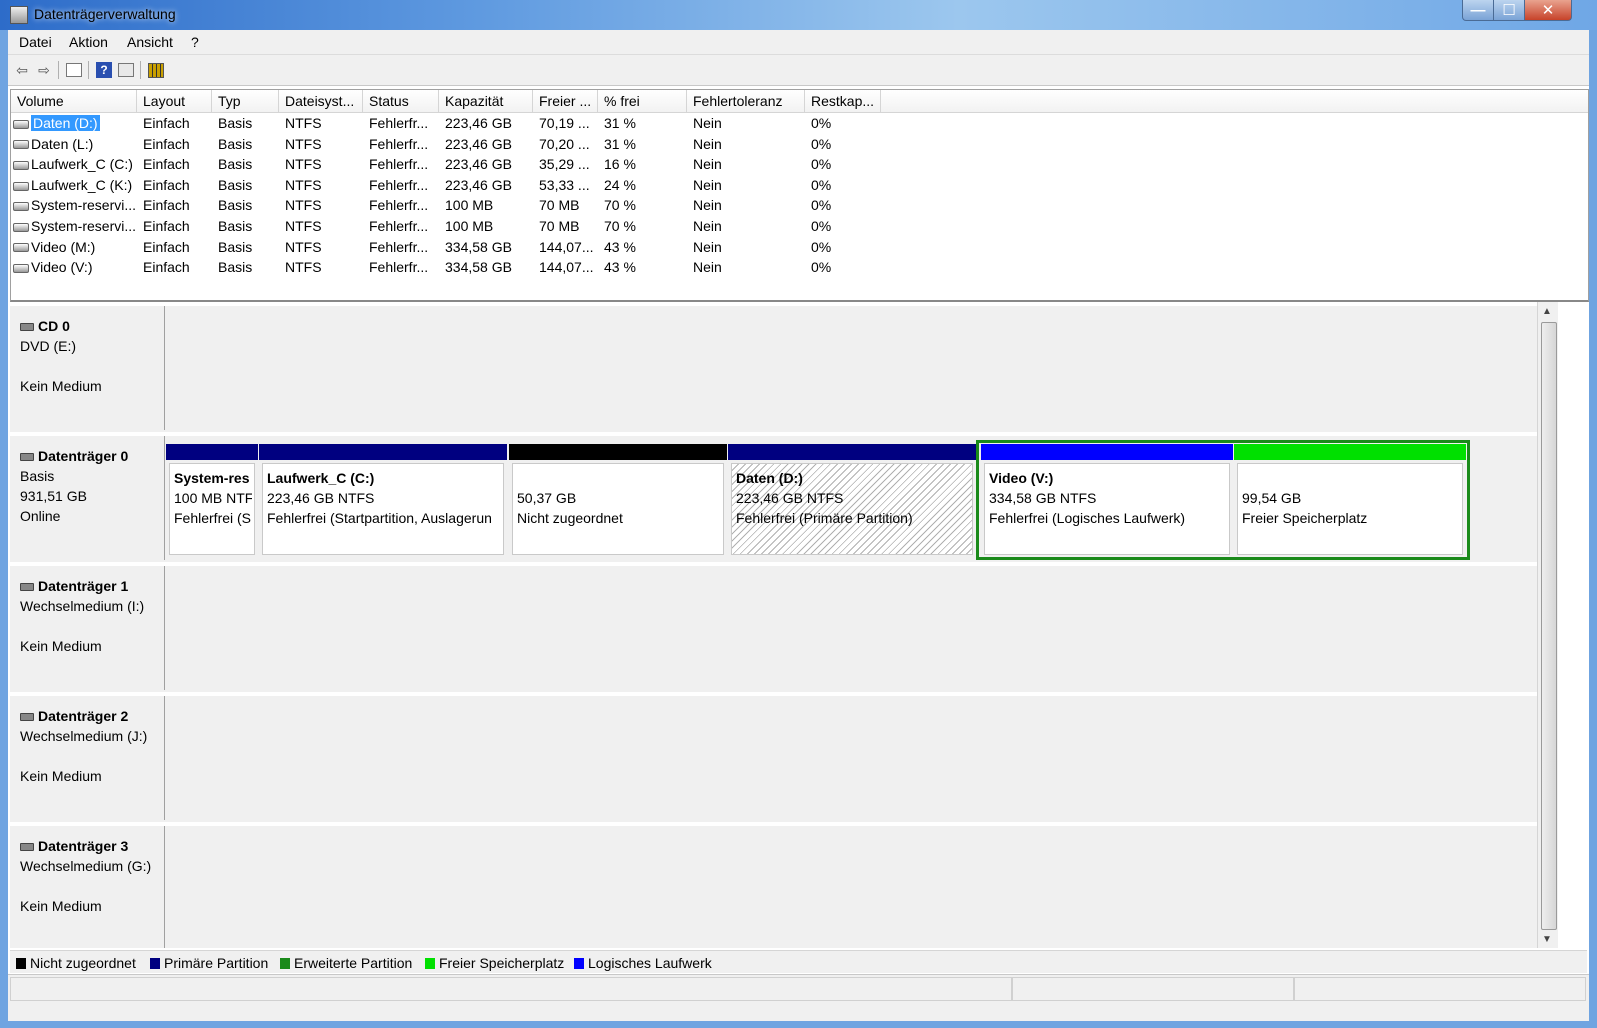  Describe the element at coordinates (104, 70) in the screenshot. I see `help-icon: ?` at that location.